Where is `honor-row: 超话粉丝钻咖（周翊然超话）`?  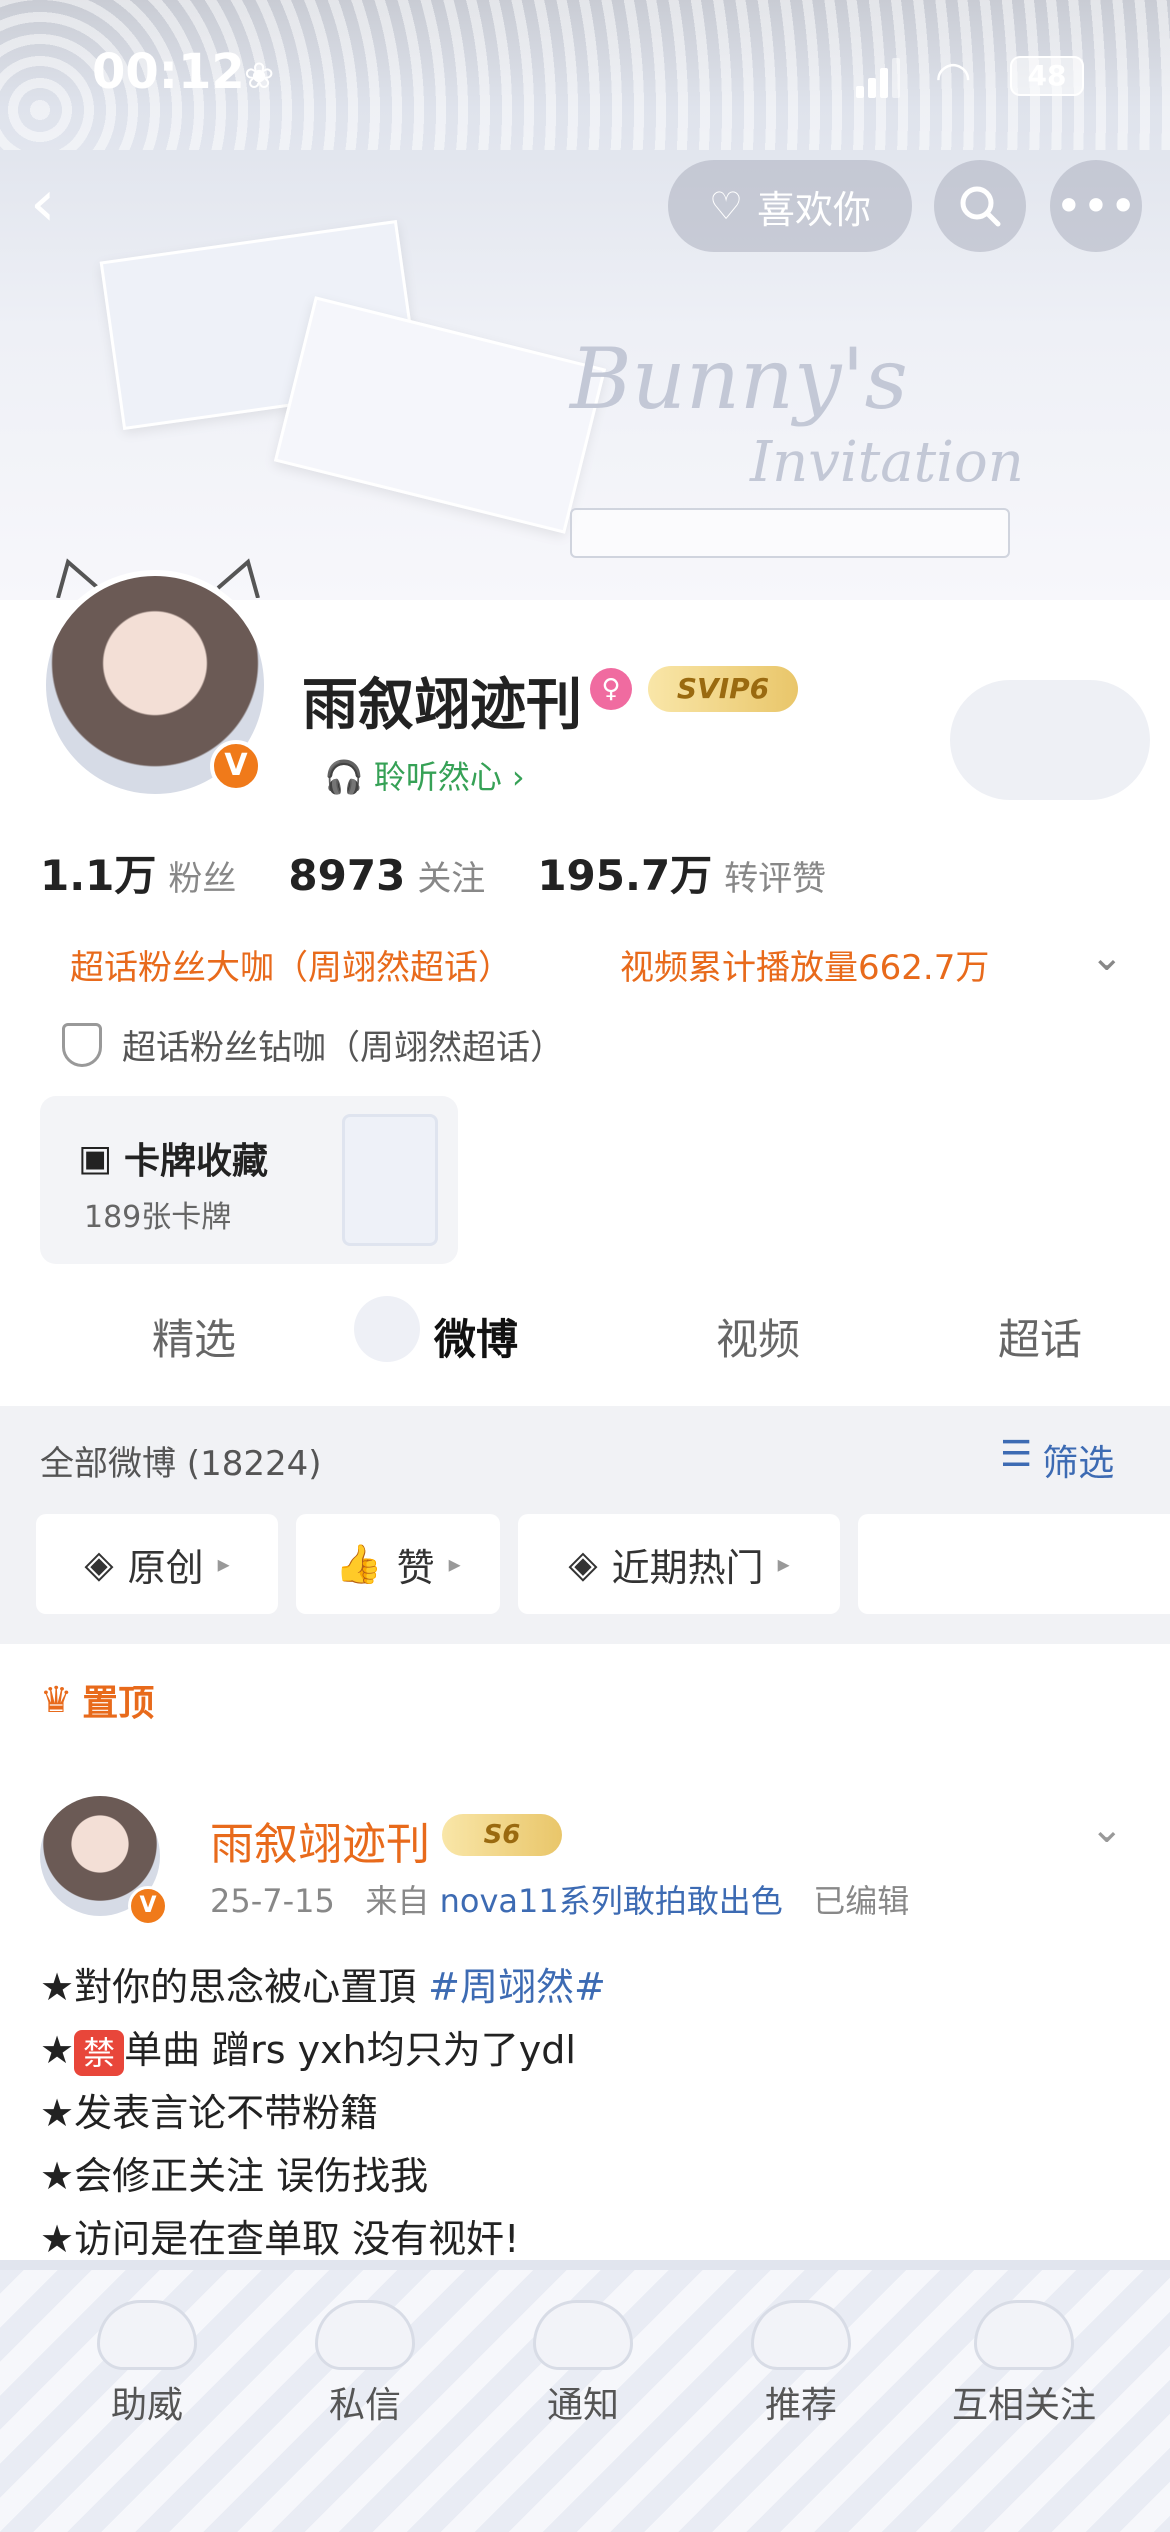 honor-row: 超话粉丝钻咖（周翊然超话） is located at coordinates (313, 1044).